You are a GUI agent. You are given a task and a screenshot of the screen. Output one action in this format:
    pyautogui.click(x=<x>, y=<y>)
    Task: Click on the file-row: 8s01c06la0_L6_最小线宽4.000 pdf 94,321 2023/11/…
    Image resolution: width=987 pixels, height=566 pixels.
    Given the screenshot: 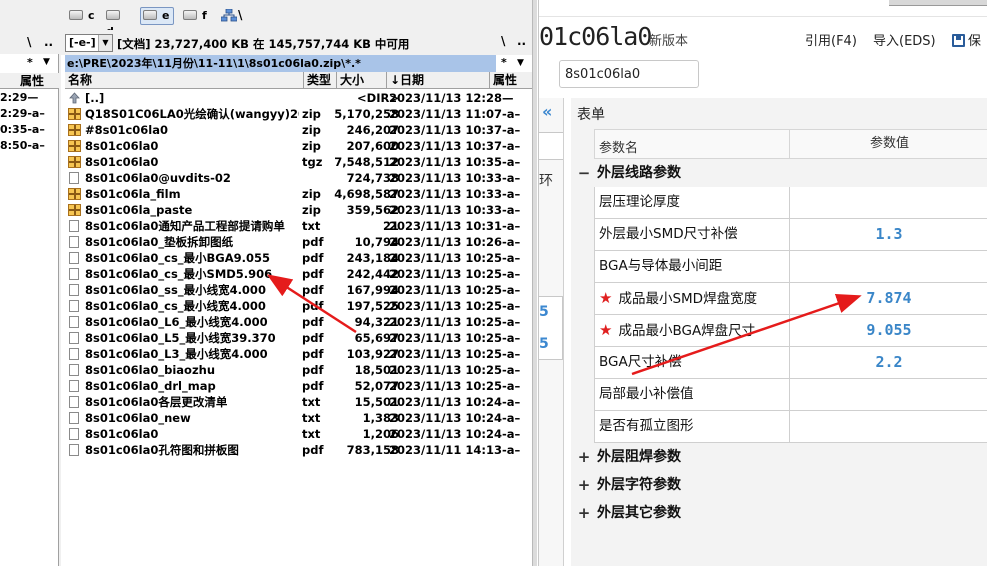 What is the action you would take?
    pyautogui.click(x=298, y=322)
    